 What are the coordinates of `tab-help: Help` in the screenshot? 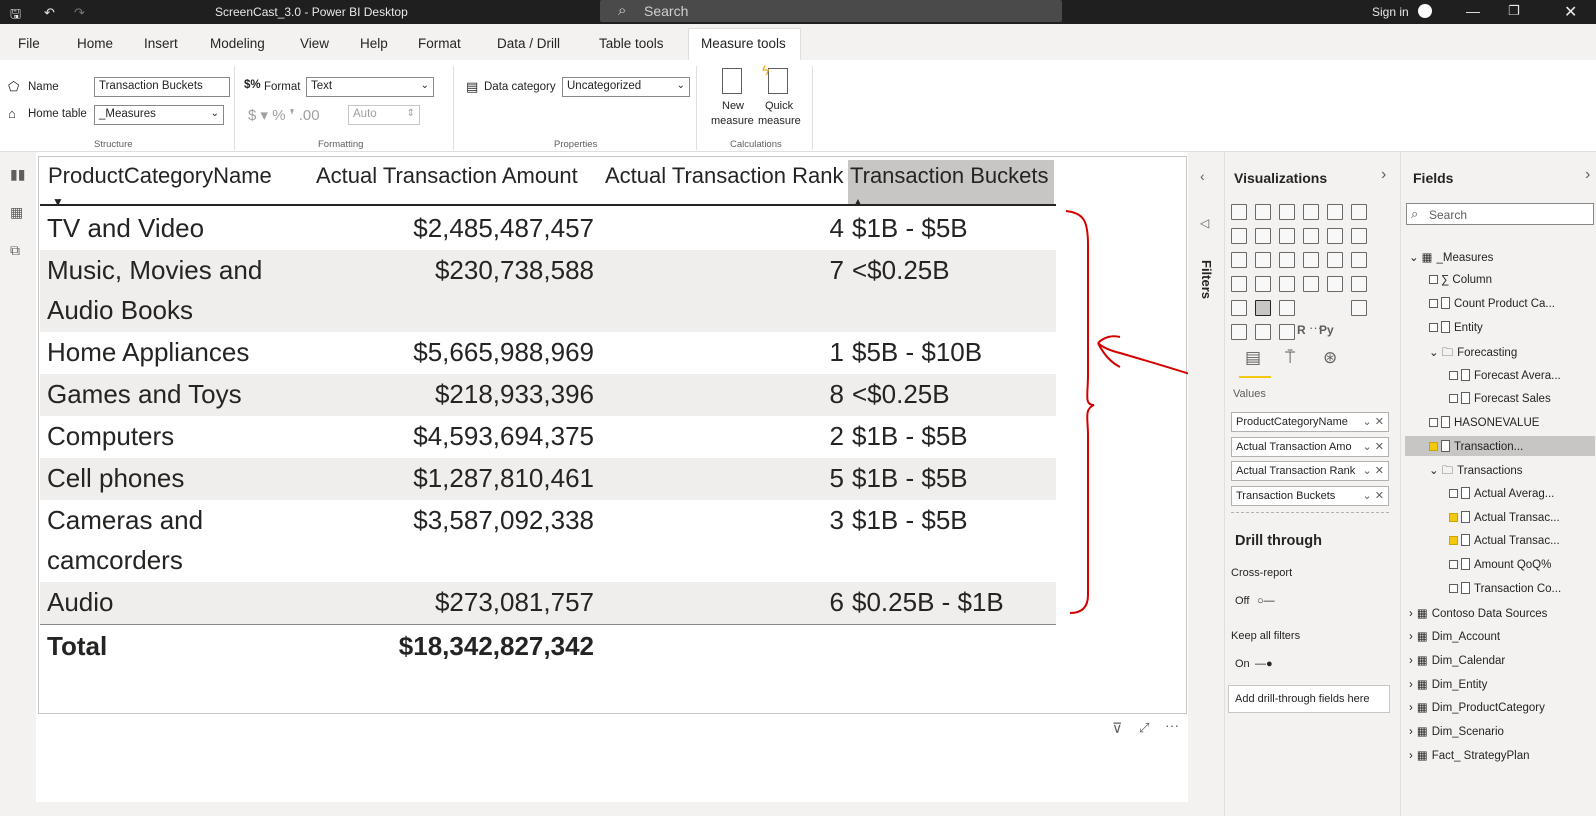 It's located at (374, 43).